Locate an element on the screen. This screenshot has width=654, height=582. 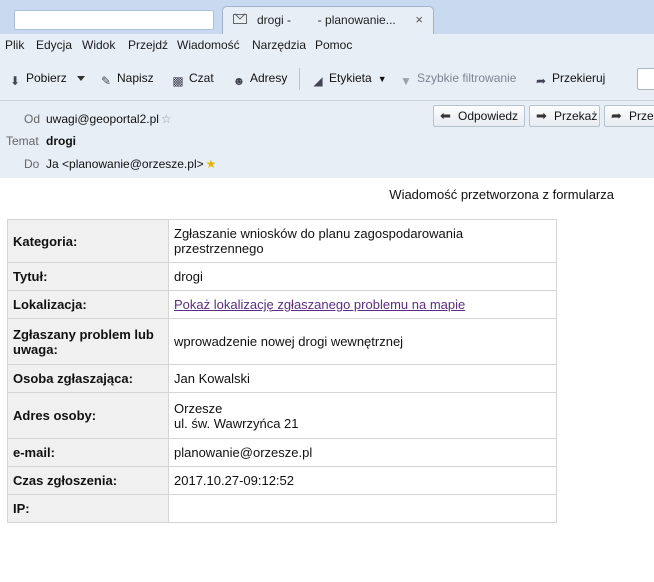
forward-arrow-icon: ➡ is located at coordinates (541, 115).